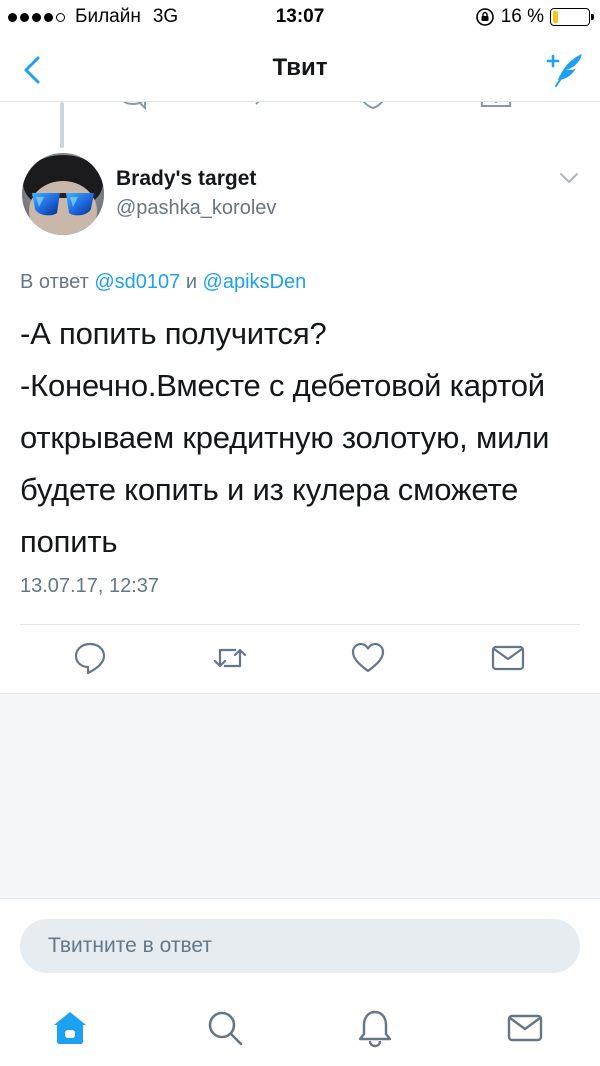  Describe the element at coordinates (300, 1028) in the screenshot. I see `tab-bar` at that location.